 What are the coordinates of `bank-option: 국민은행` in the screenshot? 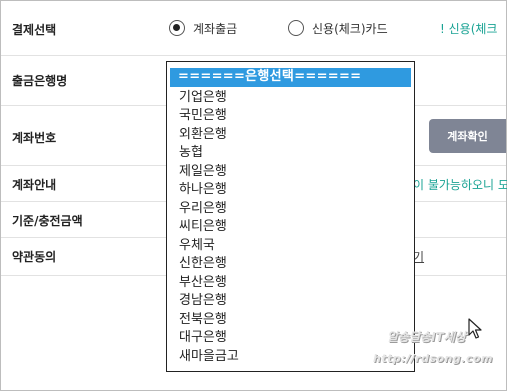 It's located at (290, 116).